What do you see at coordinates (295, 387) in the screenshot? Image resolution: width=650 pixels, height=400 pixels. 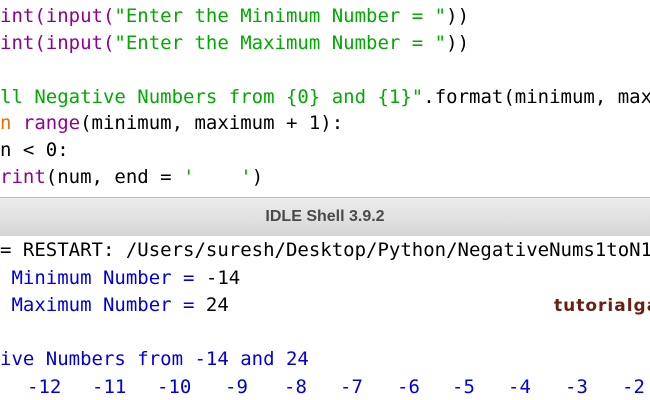 I see `negative-number: -8` at bounding box center [295, 387].